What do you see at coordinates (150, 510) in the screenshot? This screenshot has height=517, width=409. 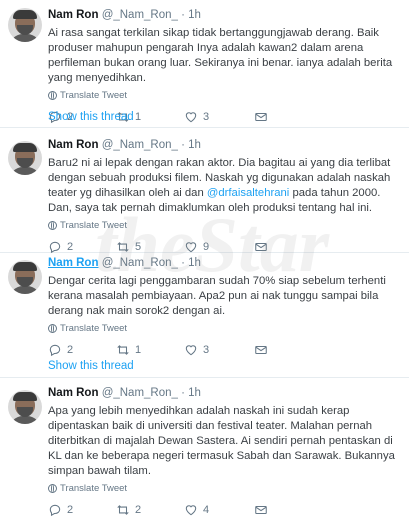 I see `retweet-button: 2` at bounding box center [150, 510].